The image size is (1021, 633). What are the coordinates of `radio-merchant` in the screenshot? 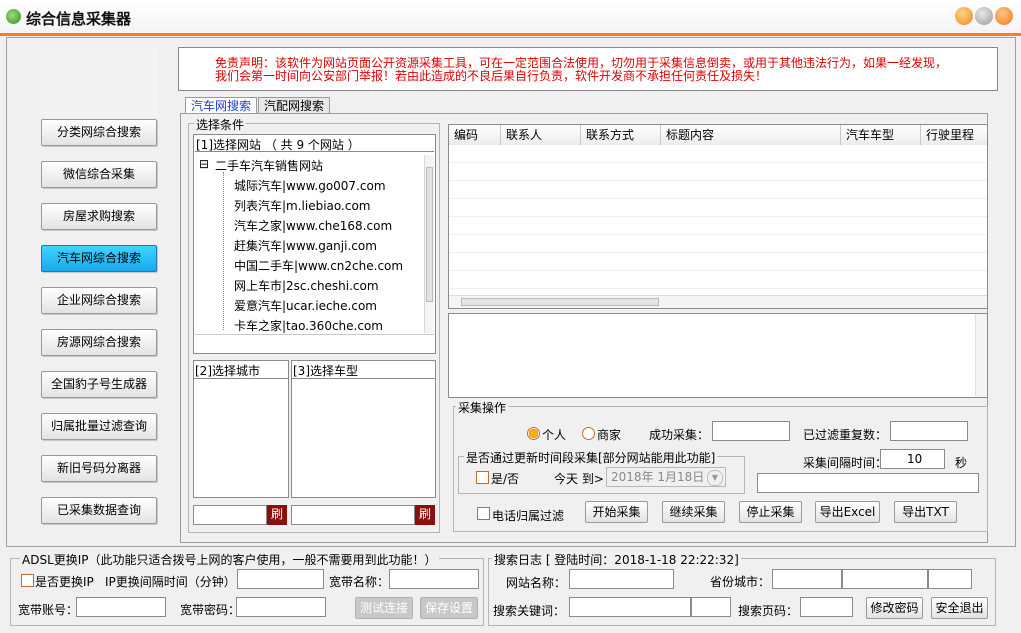 It's located at (588, 433).